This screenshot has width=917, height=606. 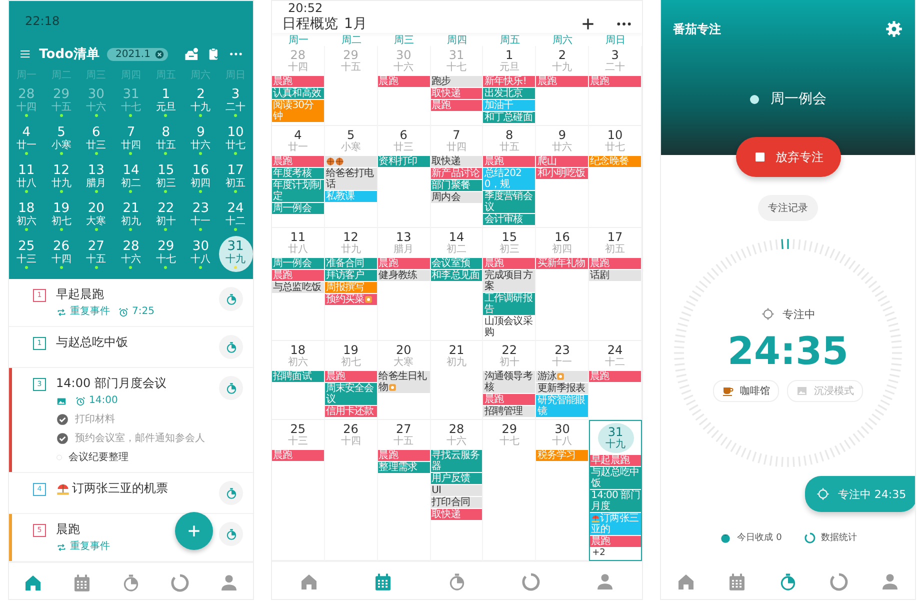 I want to click on event-chip: 会计审核, so click(x=509, y=219).